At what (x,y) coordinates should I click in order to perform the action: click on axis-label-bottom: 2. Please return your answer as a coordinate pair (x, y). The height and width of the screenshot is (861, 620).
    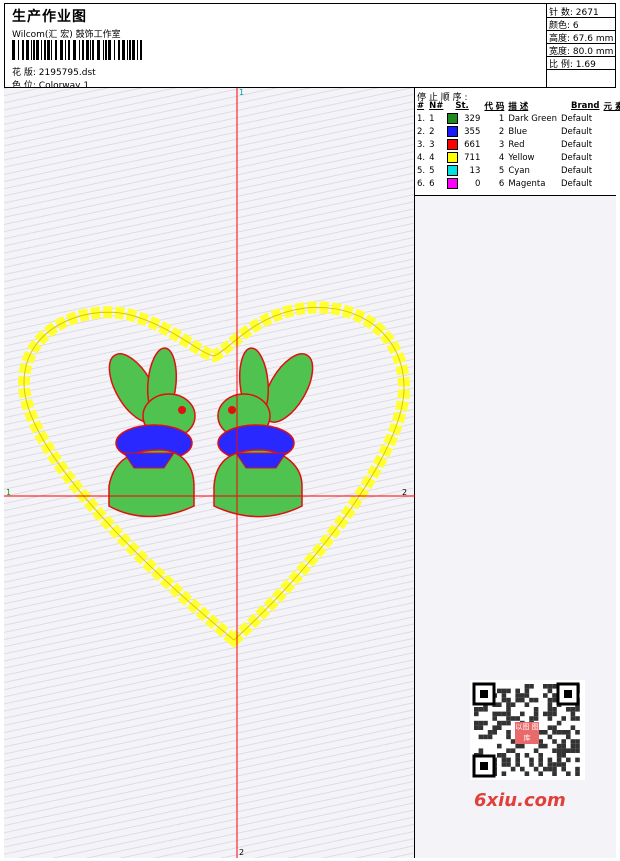
    Looking at the image, I should click on (242, 852).